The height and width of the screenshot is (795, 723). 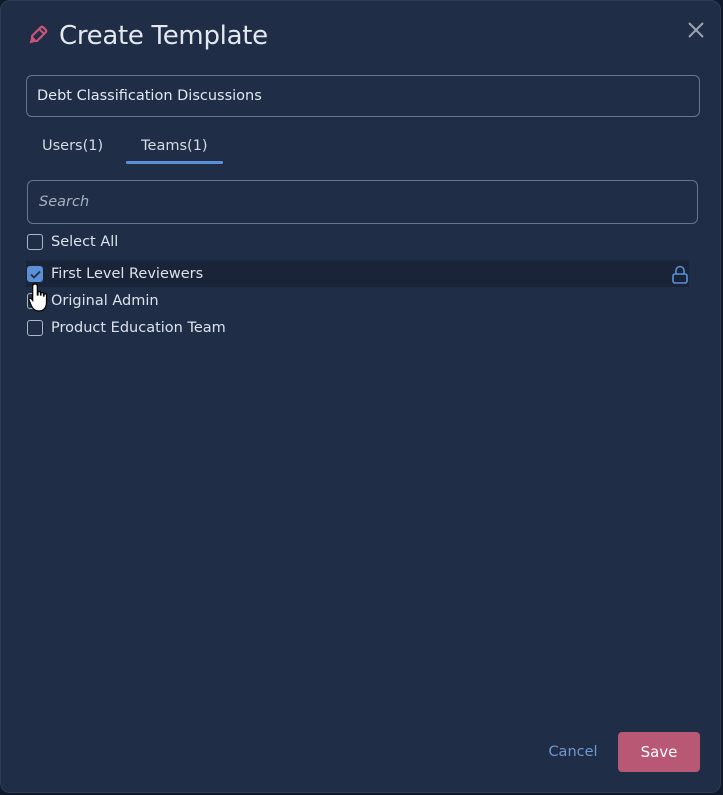 I want to click on dialog-header: Create Template, so click(x=146, y=36).